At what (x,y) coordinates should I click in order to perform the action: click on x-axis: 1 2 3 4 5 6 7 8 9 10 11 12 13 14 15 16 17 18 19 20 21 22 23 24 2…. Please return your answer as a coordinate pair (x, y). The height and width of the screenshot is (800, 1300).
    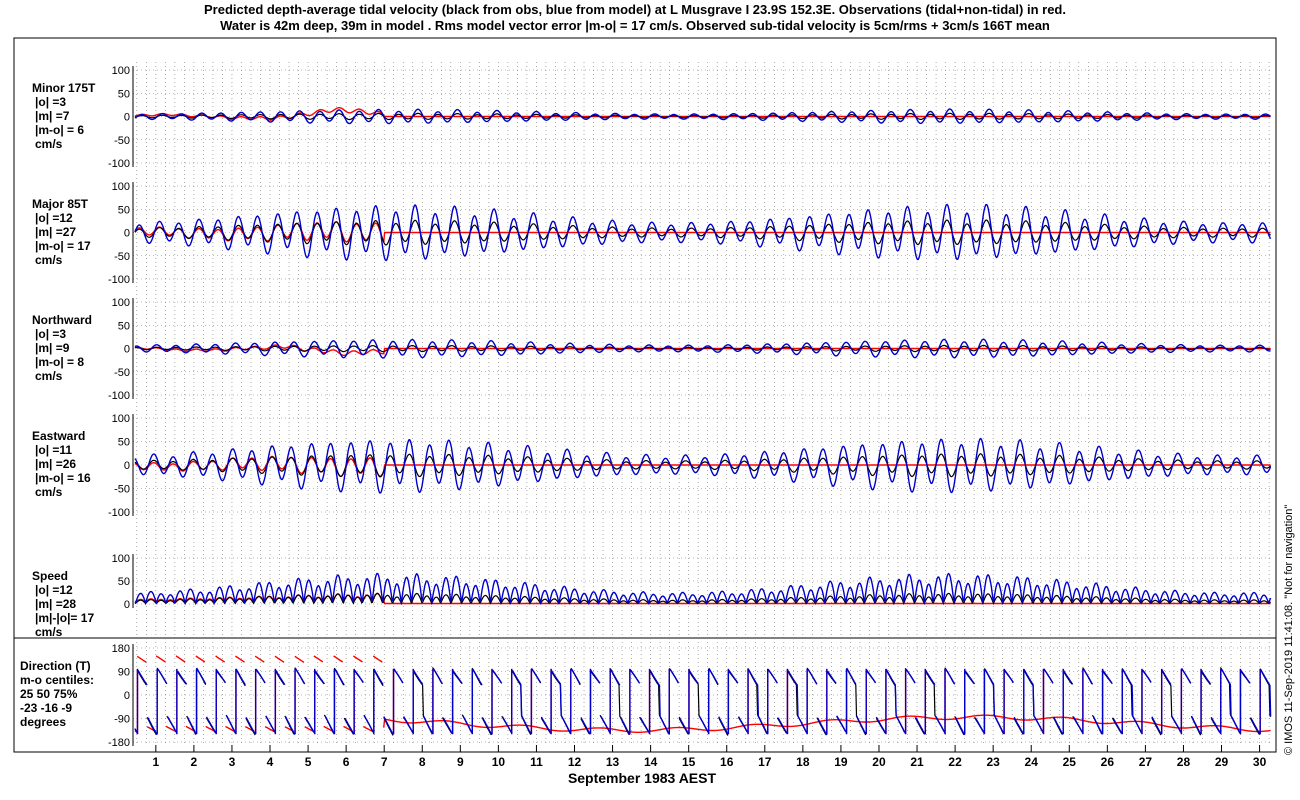
    Looking at the image, I should click on (709, 765).